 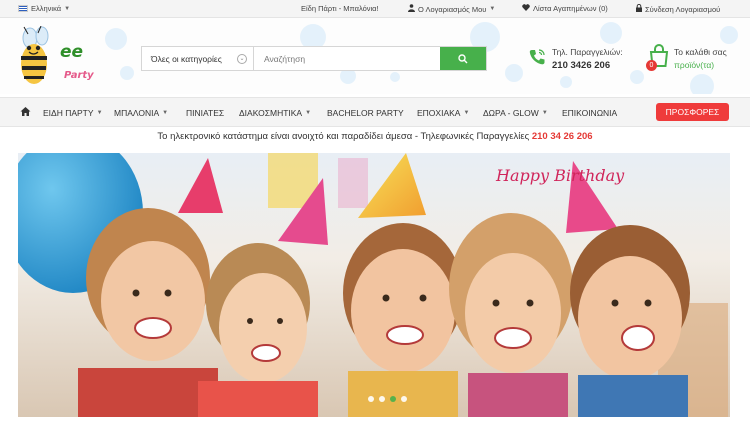 I want to click on party-link: Είδη Πάρτι - Μπαλόνια!, so click(x=340, y=8).